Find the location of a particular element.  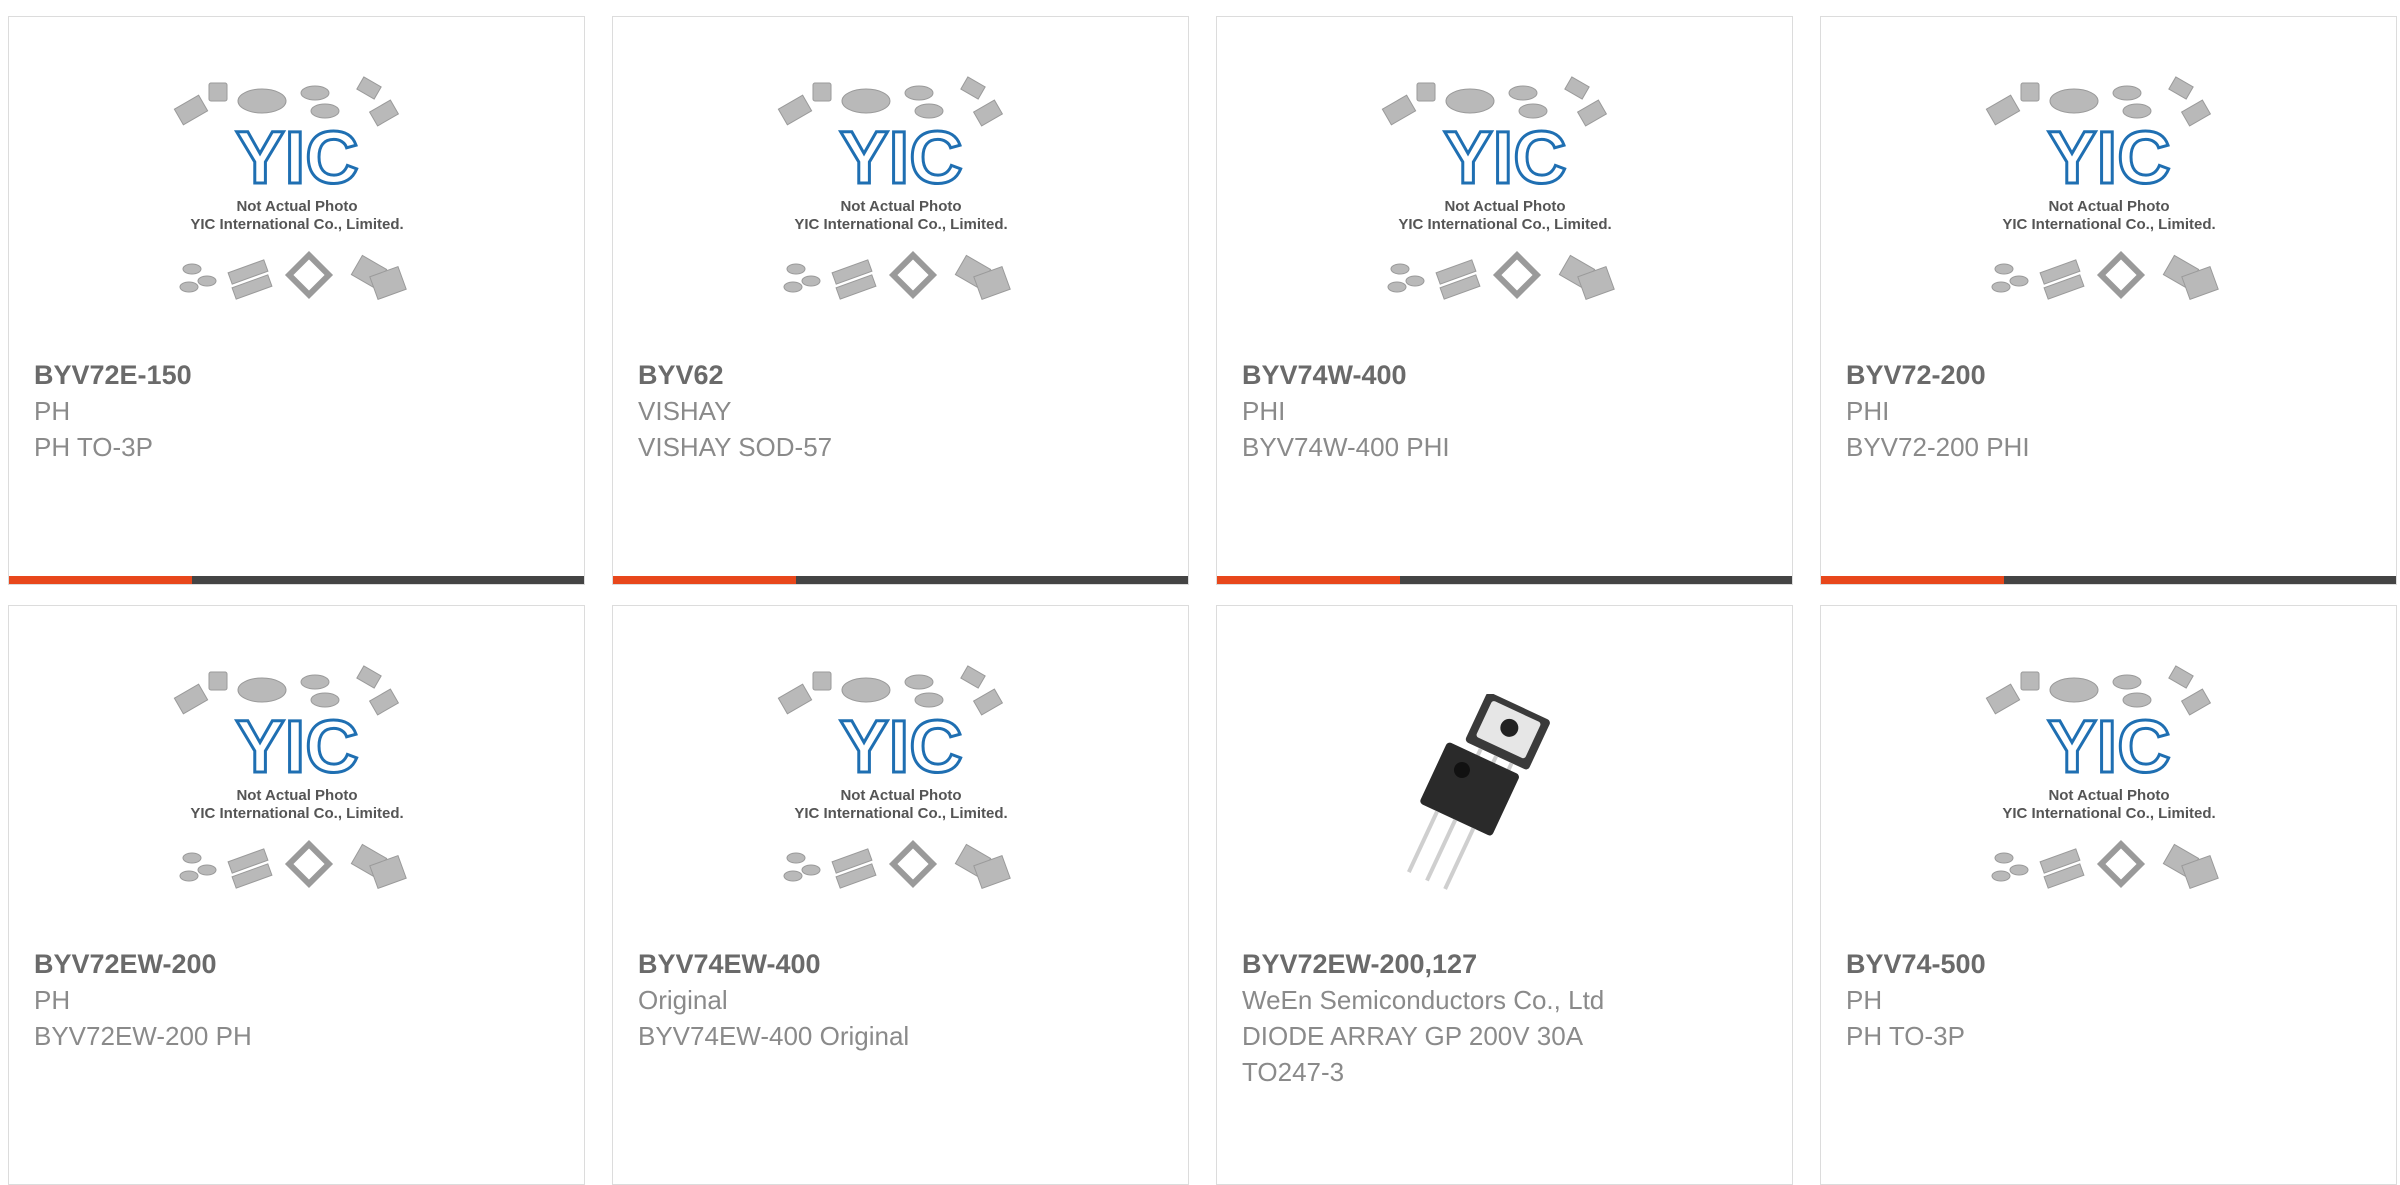

part-number: BYV72E-150 is located at coordinates (299, 375).